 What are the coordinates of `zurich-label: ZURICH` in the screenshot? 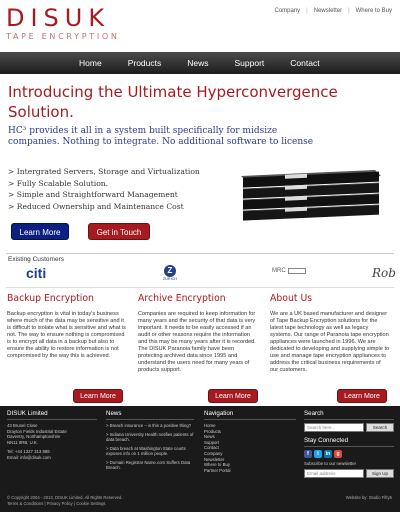 It's located at (170, 279).